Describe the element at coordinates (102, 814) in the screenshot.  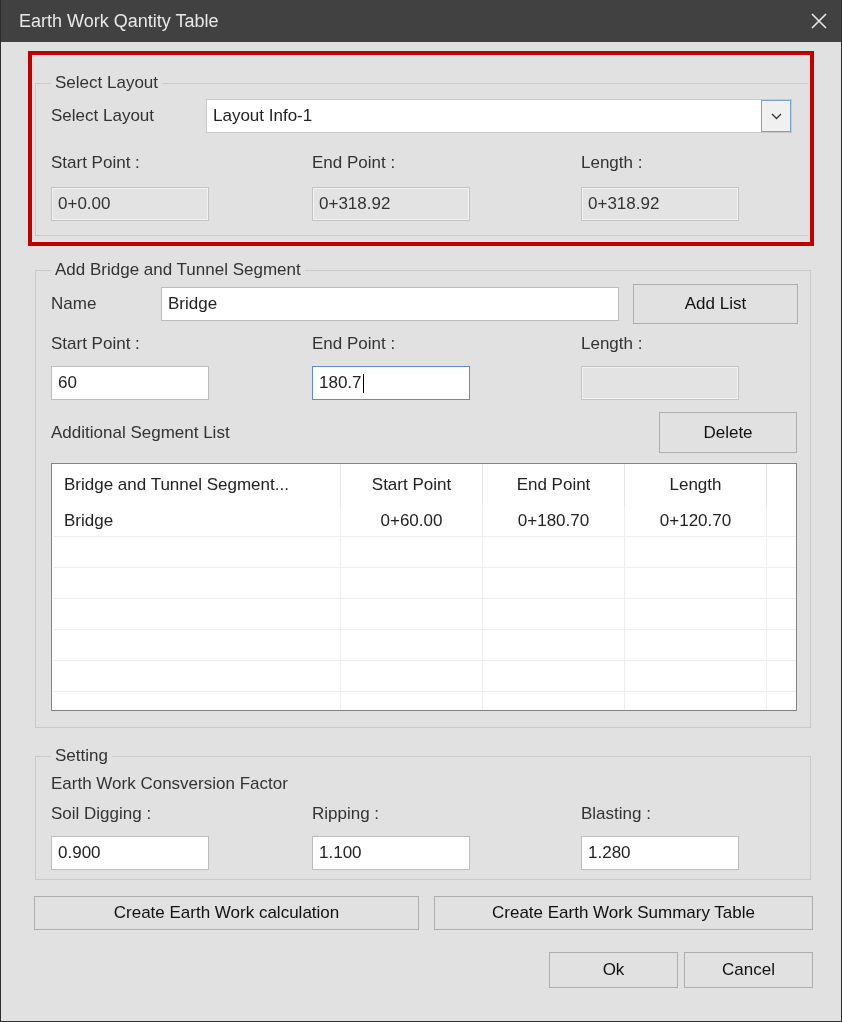
I see `field-label: Soil Digging :` at that location.